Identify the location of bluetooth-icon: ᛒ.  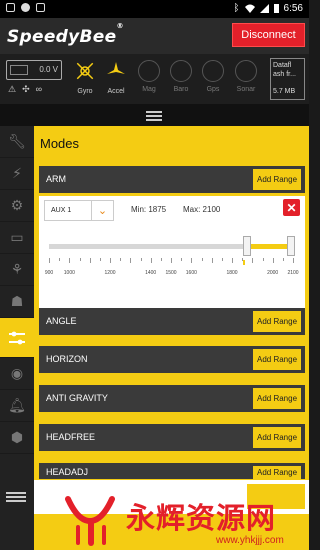
(236, 8).